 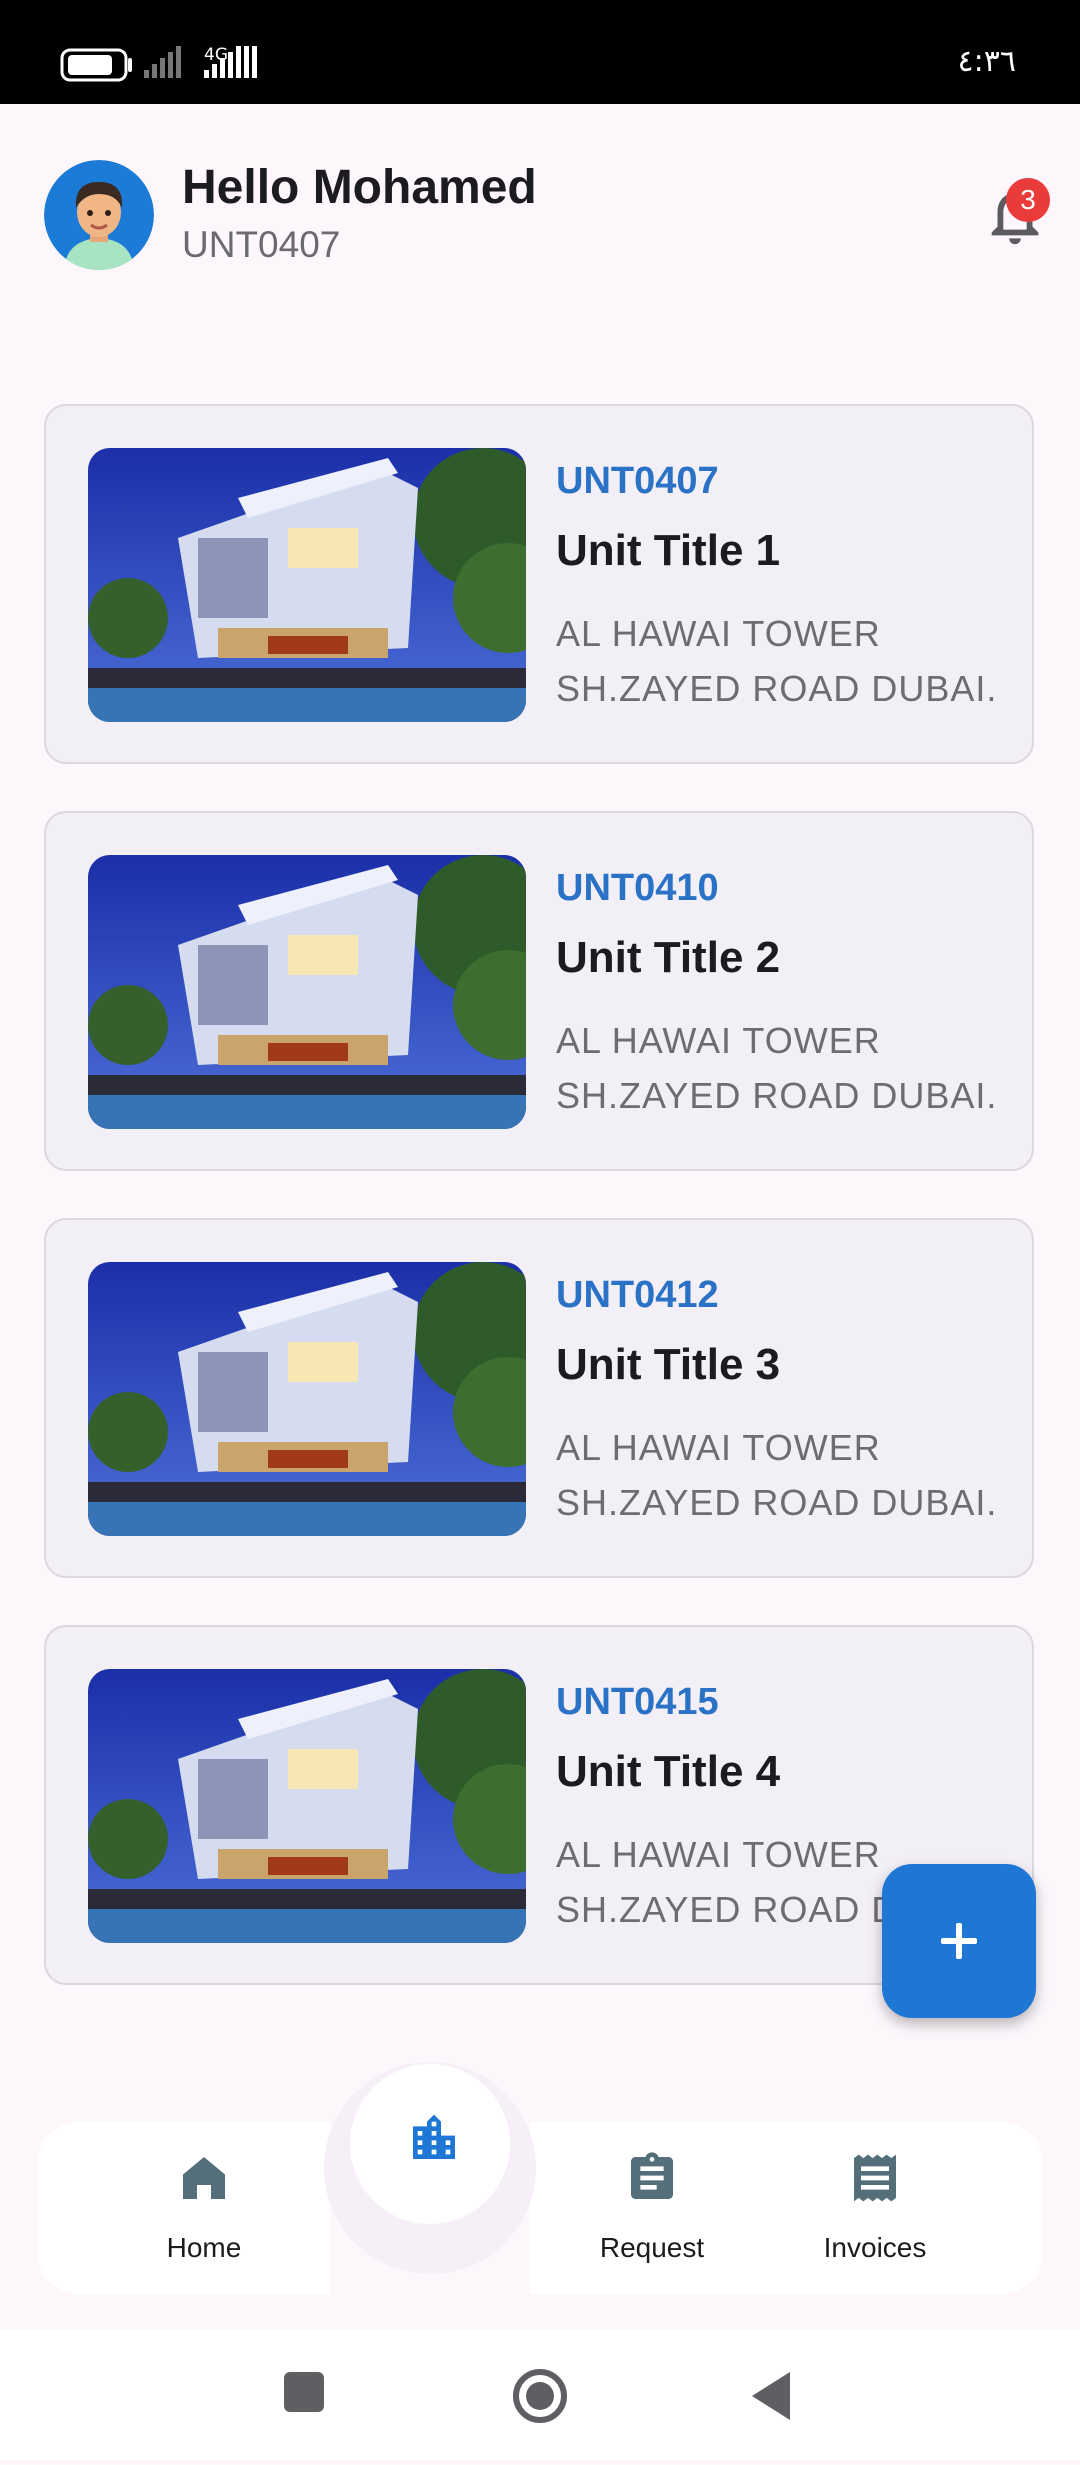 What do you see at coordinates (162, 62) in the screenshot?
I see `signal-icon` at bounding box center [162, 62].